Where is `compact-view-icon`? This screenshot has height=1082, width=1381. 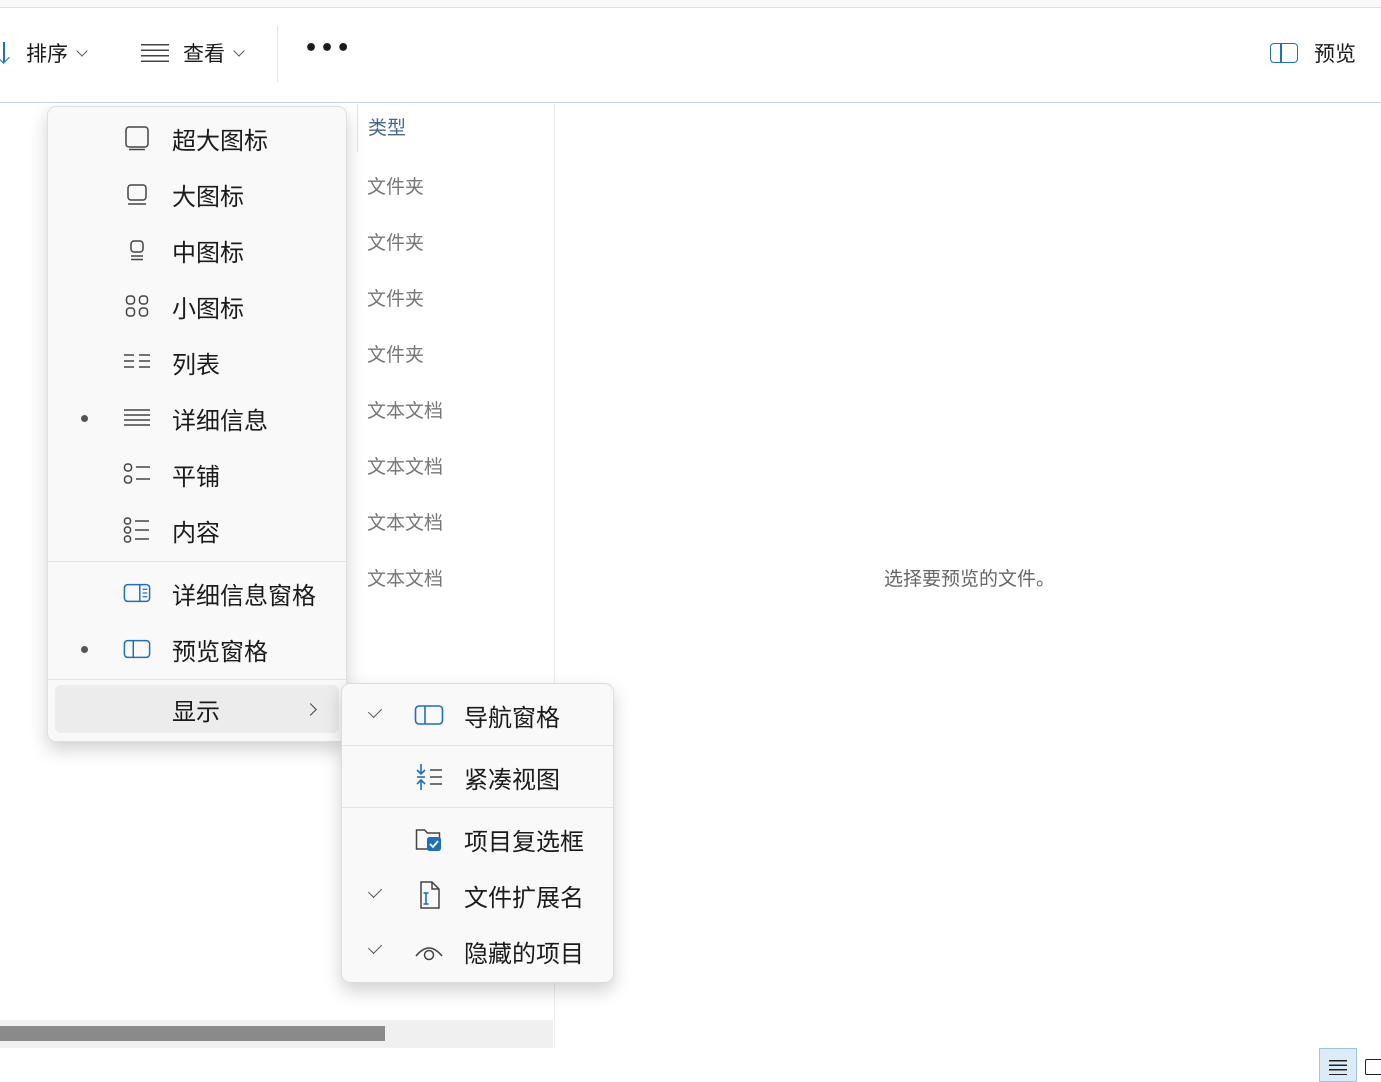 compact-view-icon is located at coordinates (429, 777).